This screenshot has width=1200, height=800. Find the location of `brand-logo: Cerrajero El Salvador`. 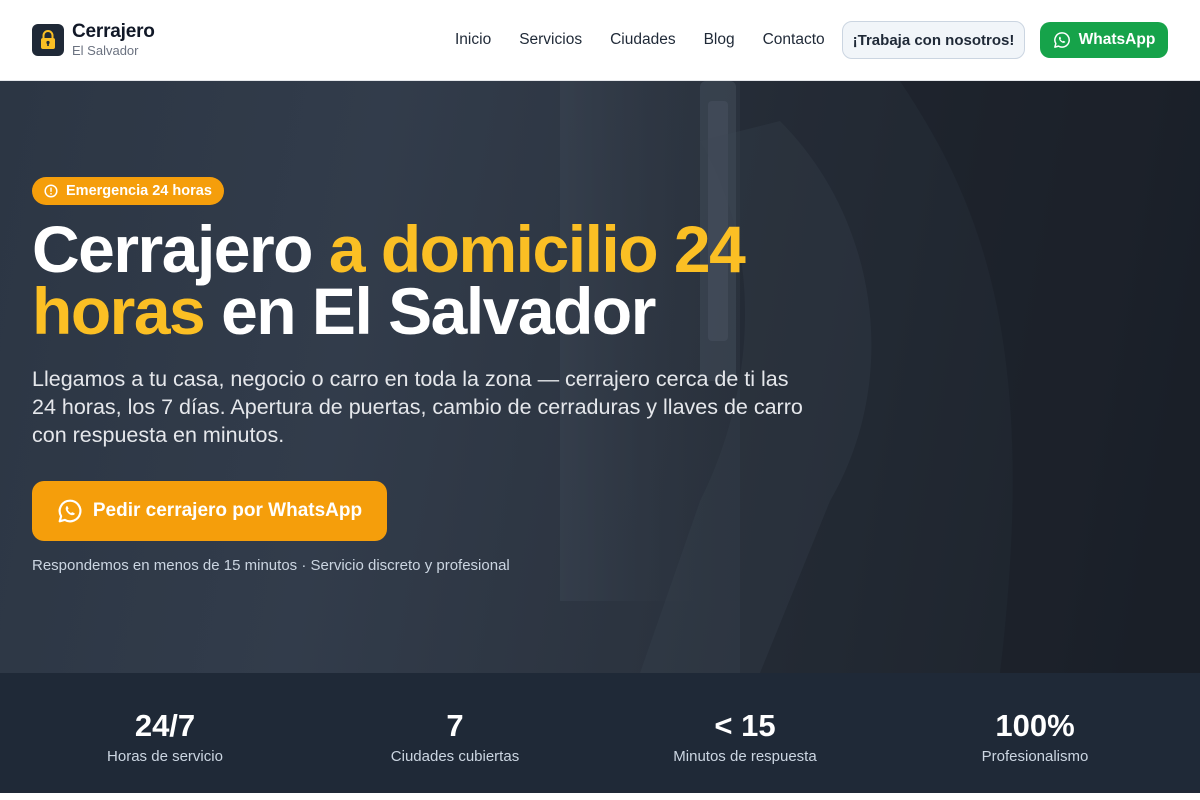

brand-logo: Cerrajero El Salvador is located at coordinates (93, 39).